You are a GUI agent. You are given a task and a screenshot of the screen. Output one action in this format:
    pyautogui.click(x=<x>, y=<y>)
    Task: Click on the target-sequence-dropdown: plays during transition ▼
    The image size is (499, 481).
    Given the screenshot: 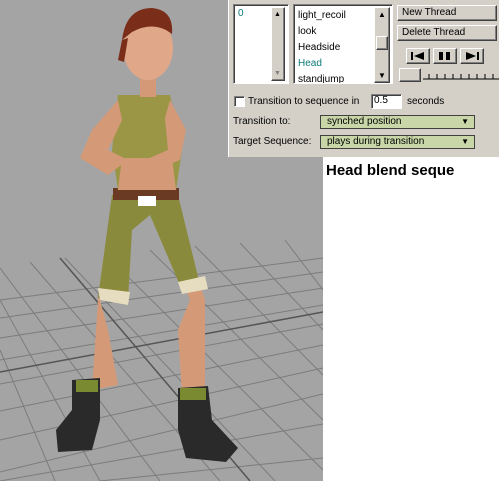 What is the action you would take?
    pyautogui.click(x=397, y=142)
    